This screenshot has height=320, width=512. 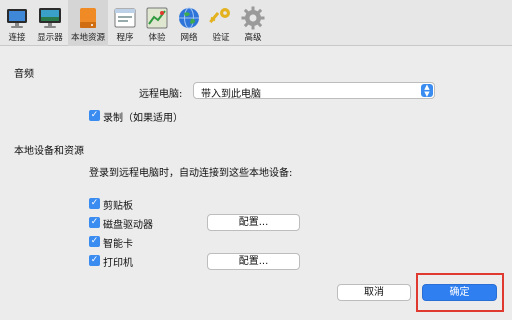 I want to click on toolbar-item-connect: 连接, so click(x=17, y=23).